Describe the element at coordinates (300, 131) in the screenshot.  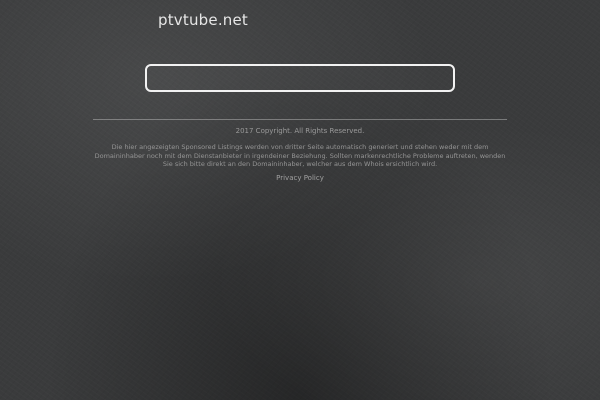
I see `copyright-text: 2017 Copyright. All Rights Reserved.` at that location.